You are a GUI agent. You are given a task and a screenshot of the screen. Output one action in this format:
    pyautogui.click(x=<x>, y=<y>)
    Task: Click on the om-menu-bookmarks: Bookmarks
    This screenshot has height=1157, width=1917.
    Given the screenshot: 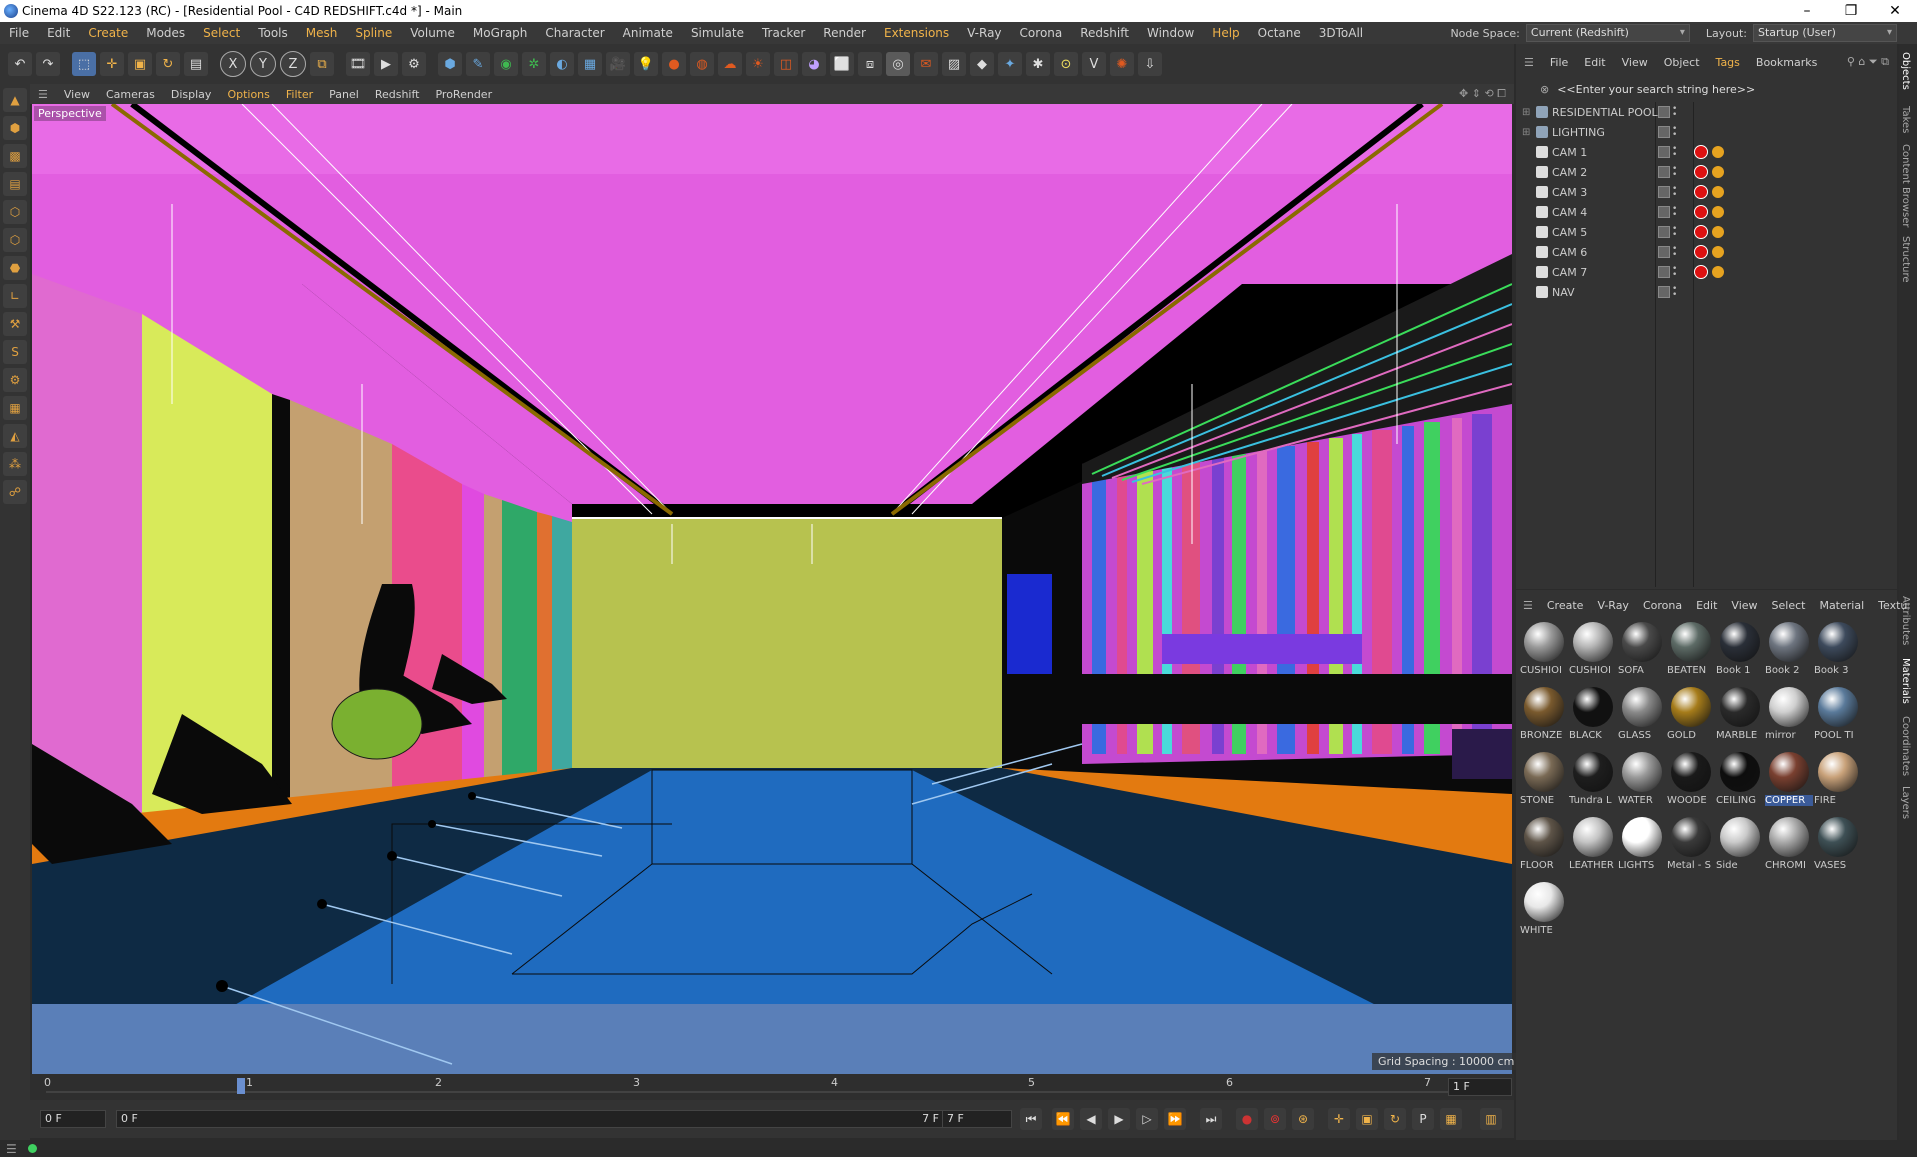 What is the action you would take?
    pyautogui.click(x=1786, y=62)
    